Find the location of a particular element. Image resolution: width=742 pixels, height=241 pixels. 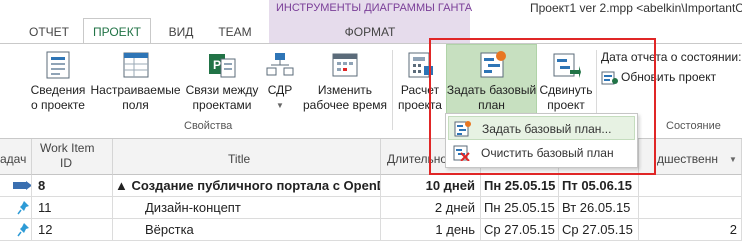

tab-format: ФОРМАТ is located at coordinates (370, 32).